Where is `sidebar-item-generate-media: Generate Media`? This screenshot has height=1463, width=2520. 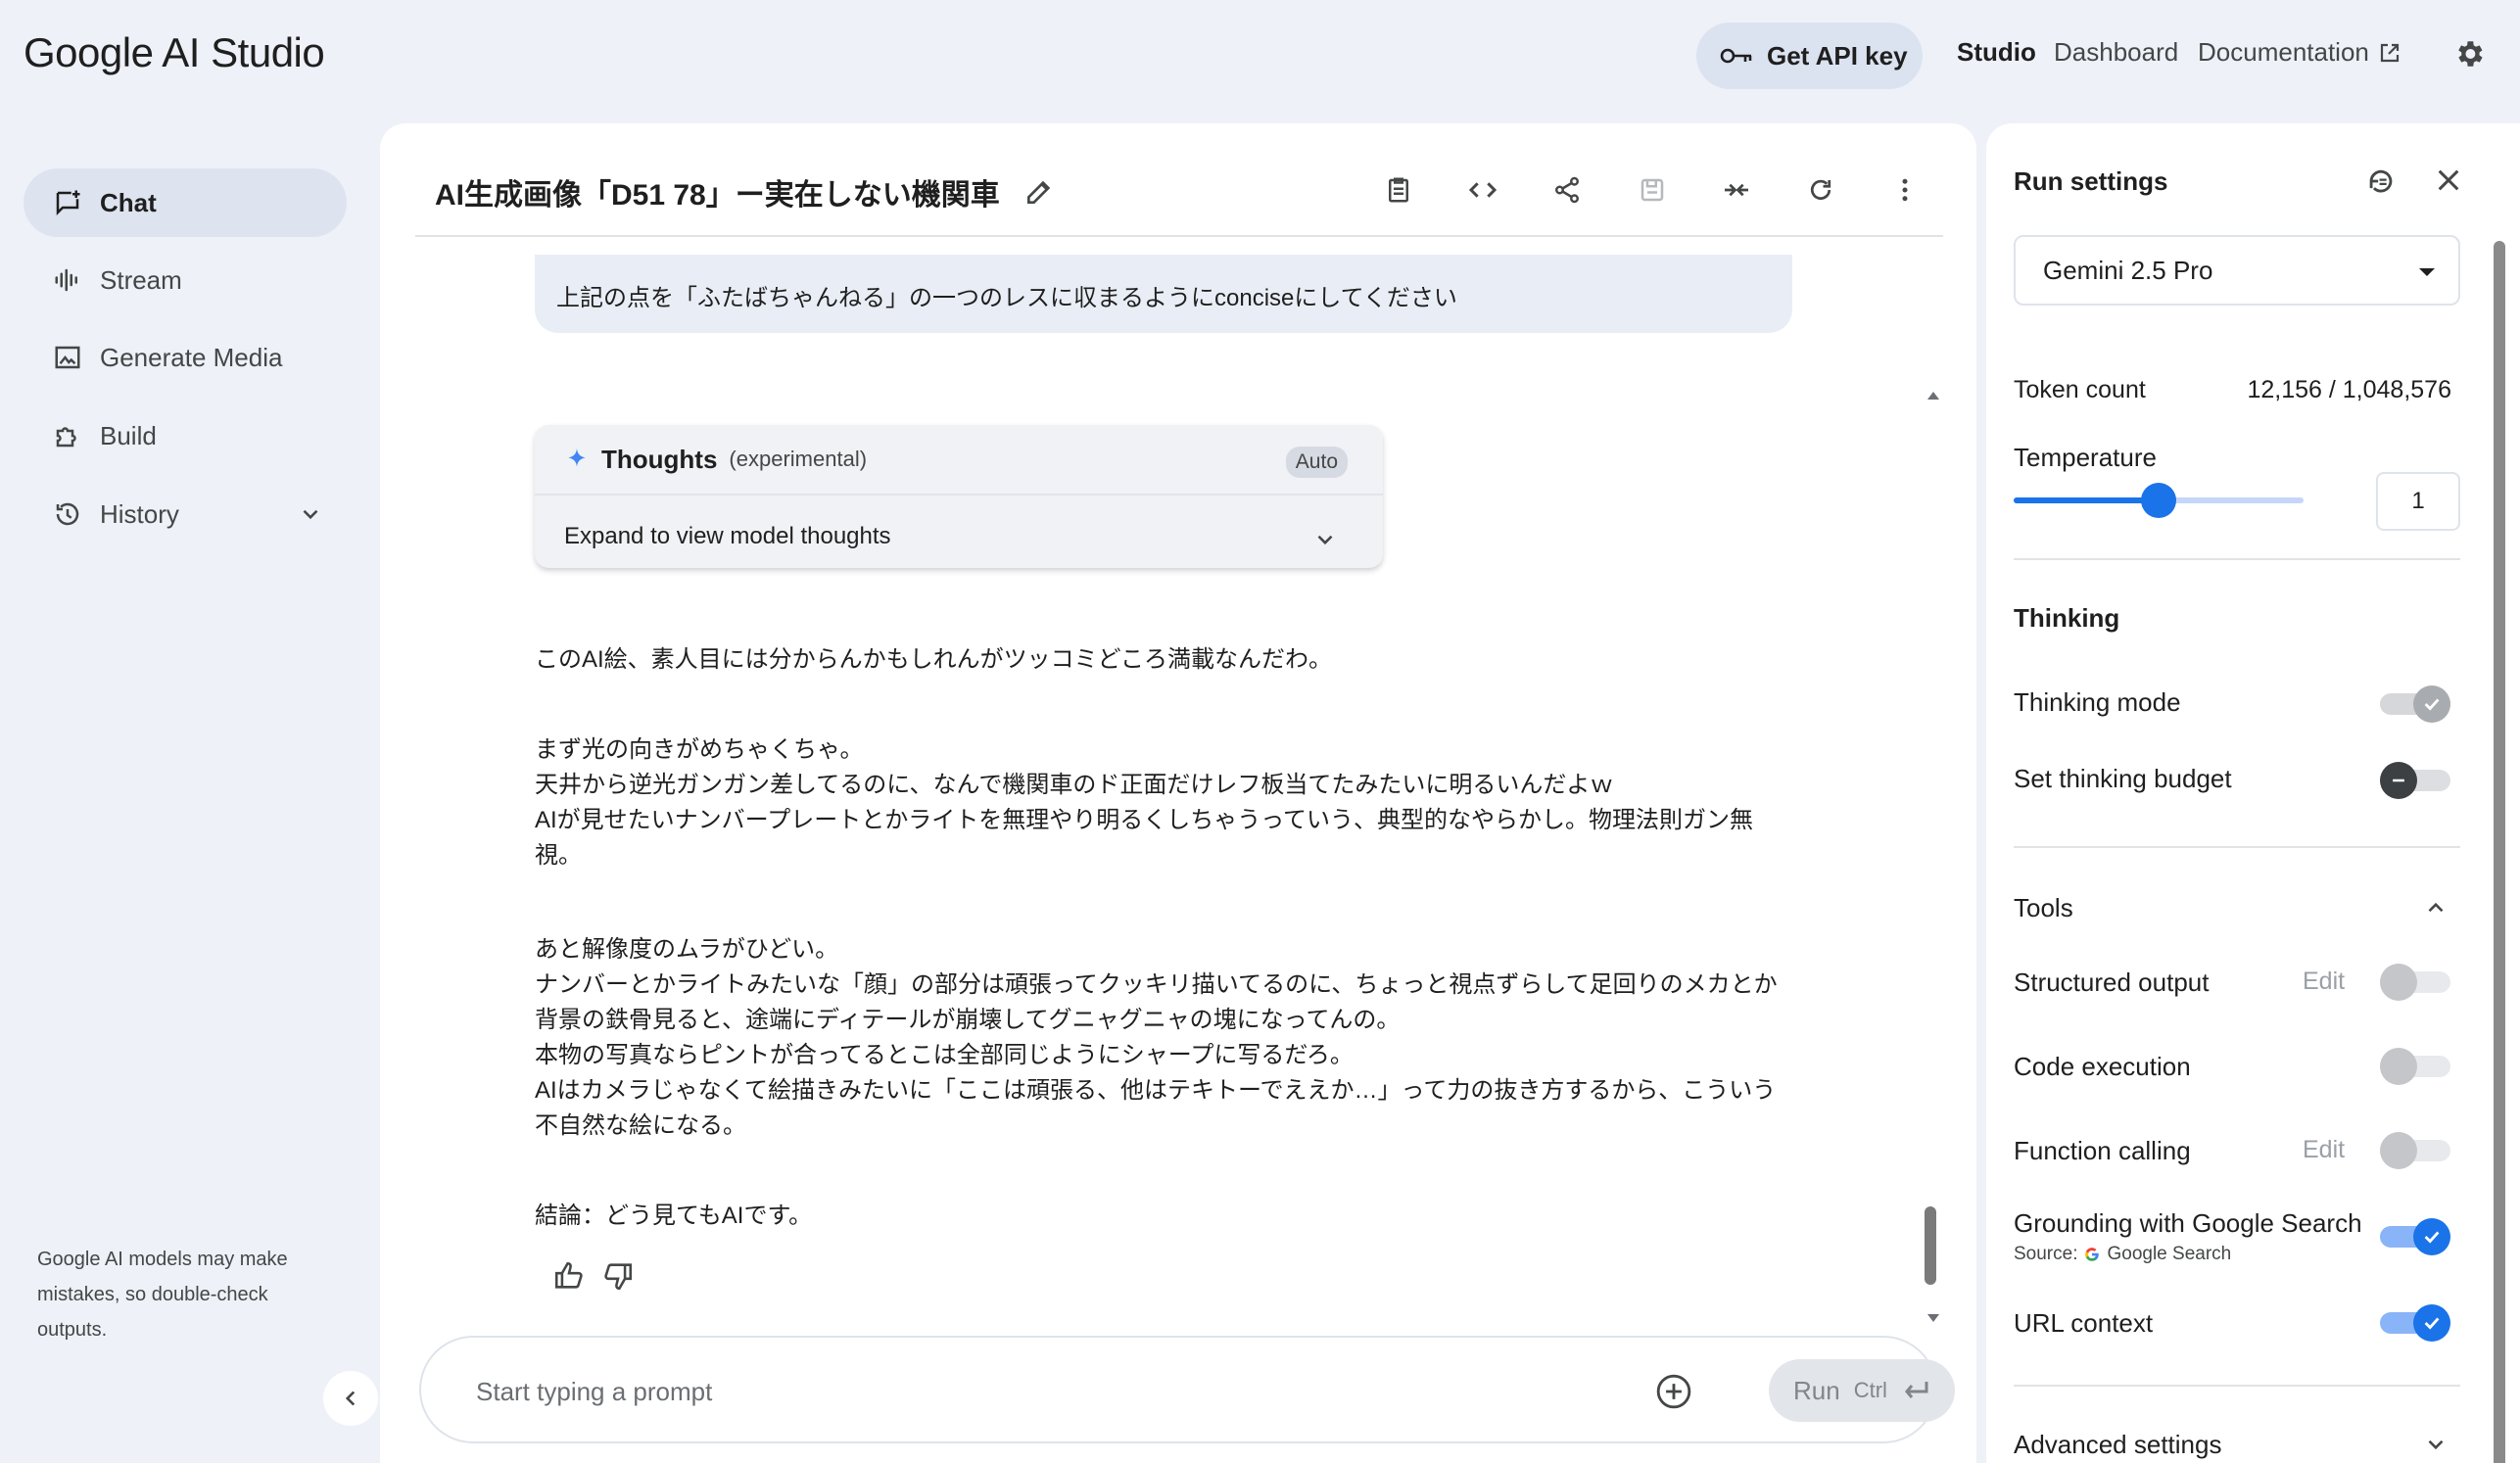
sidebar-item-generate-media: Generate Media is located at coordinates (185, 358).